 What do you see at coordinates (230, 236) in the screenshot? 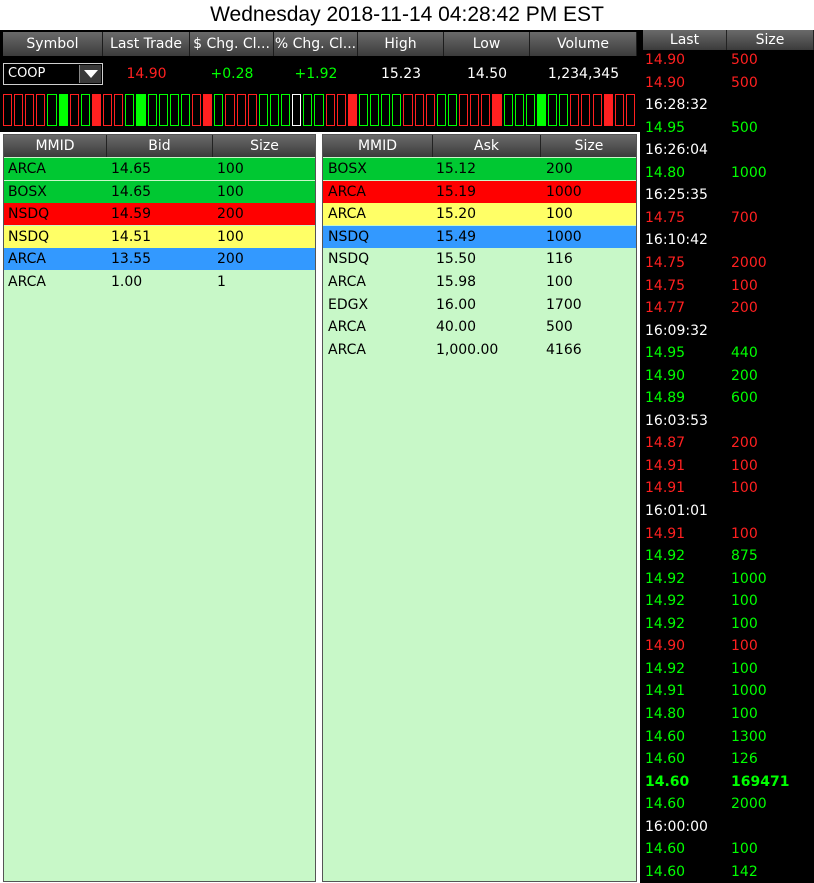
I see `bid-size: 100` at bounding box center [230, 236].